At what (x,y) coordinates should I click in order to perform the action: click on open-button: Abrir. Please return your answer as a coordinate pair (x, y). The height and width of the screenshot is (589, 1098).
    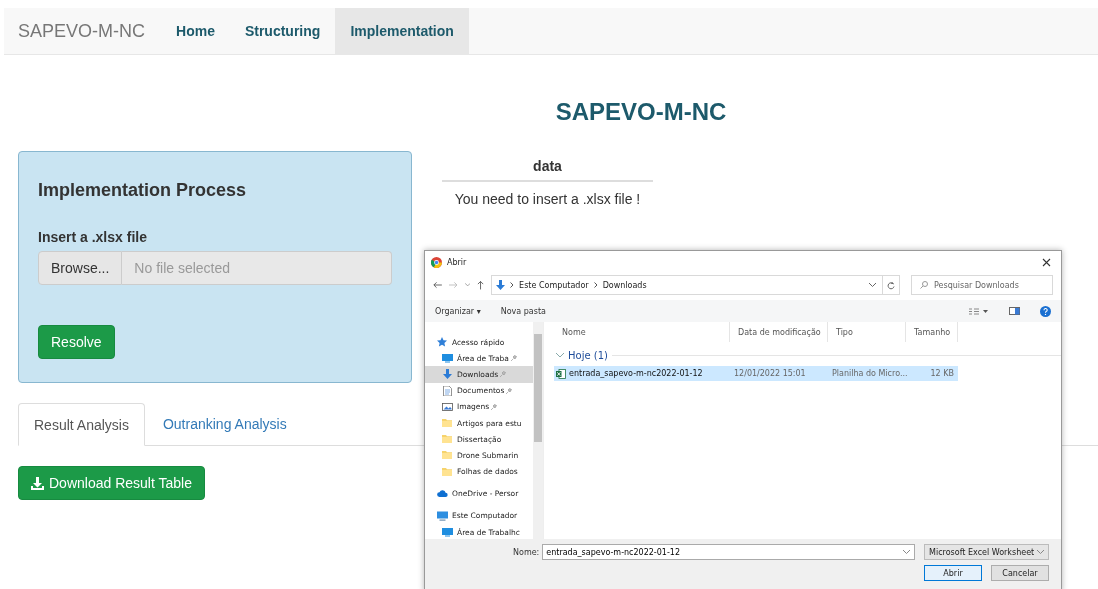
    Looking at the image, I should click on (953, 573).